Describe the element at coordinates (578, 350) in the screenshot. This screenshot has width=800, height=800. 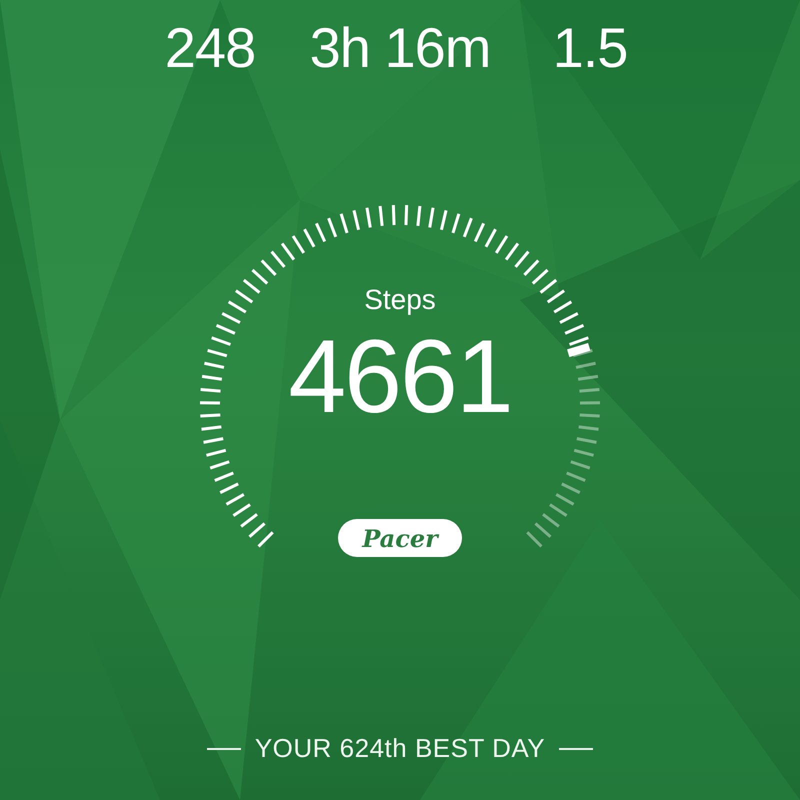
I see `progress-marker` at that location.